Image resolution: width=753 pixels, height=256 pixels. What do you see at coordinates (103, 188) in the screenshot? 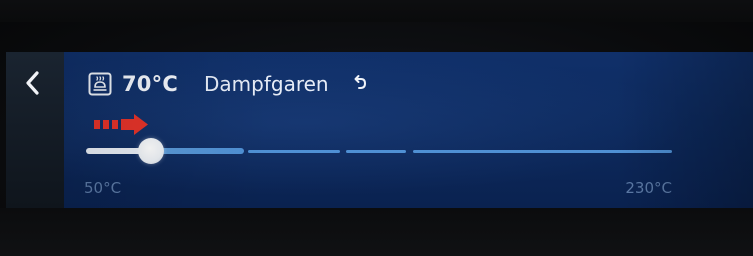
I see `slider-min-label: 50°C` at bounding box center [103, 188].